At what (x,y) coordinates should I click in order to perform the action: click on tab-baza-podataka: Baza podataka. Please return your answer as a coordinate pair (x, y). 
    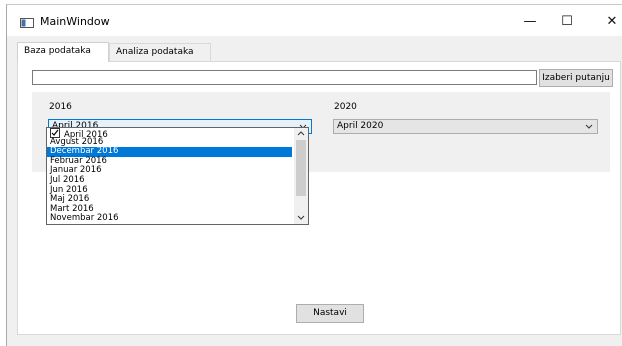
    Looking at the image, I should click on (63, 52).